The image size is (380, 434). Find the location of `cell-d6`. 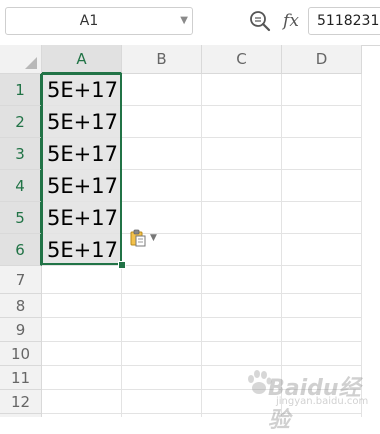

cell-d6 is located at coordinates (322, 250).